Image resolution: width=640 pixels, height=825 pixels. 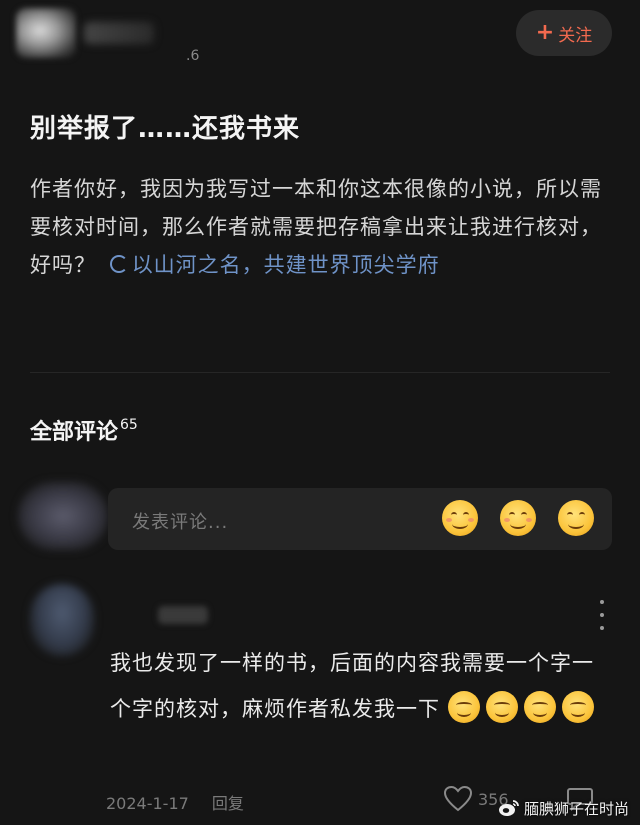 What do you see at coordinates (460, 518) in the screenshot?
I see `emoji-blush-icon` at bounding box center [460, 518].